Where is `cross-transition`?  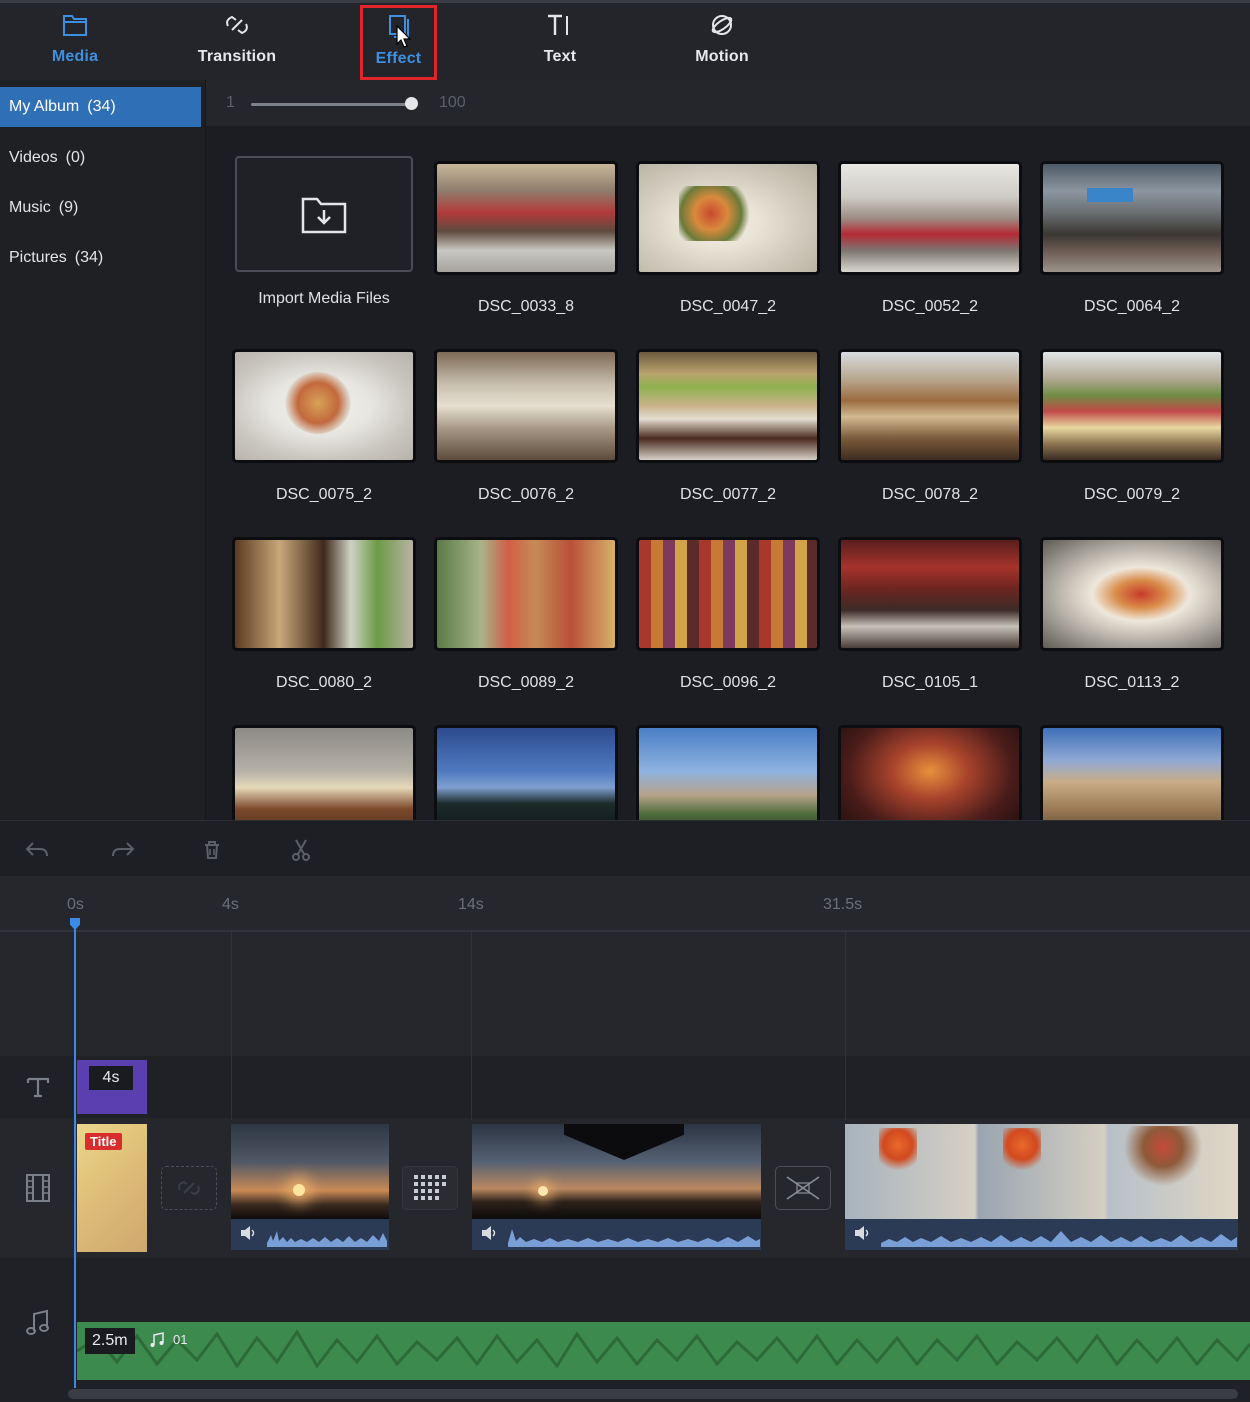
cross-transition is located at coordinates (803, 1188).